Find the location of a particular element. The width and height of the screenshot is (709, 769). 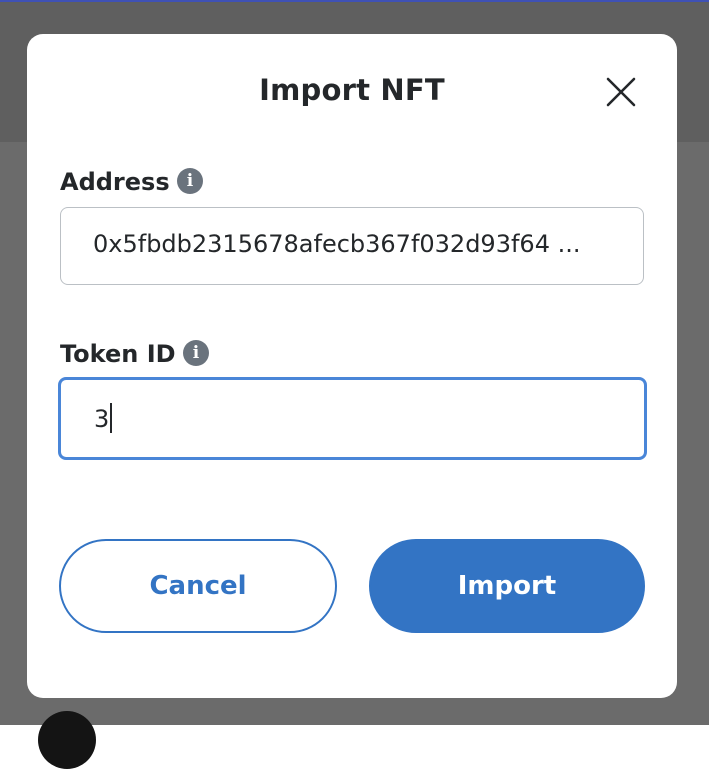

cancel-button: Cancel is located at coordinates (198, 586).